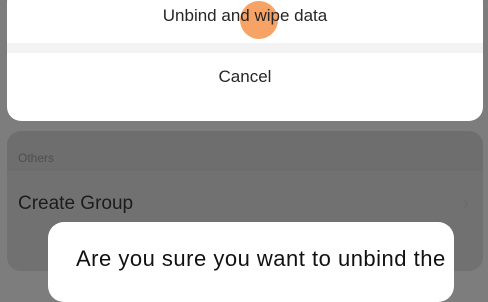 The width and height of the screenshot is (488, 302). Describe the element at coordinates (36, 158) in the screenshot. I see `section-label: Others` at that location.